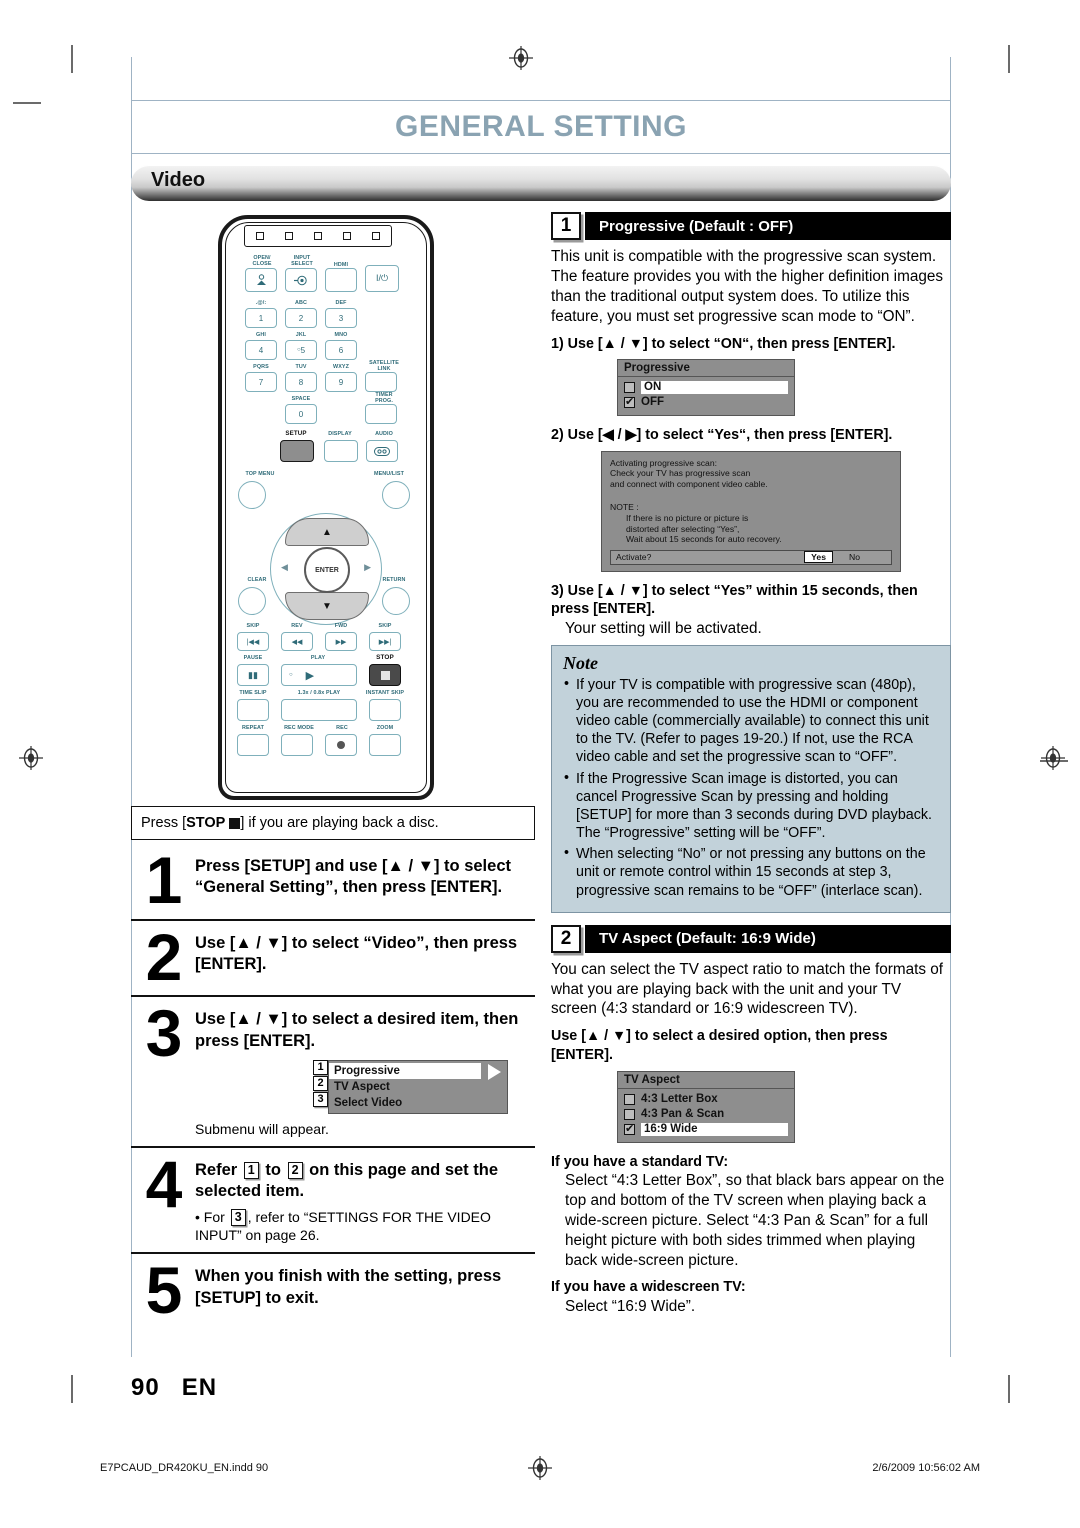 The height and width of the screenshot is (1528, 1080). I want to click on dpad-right-button: ▶, so click(367, 567).